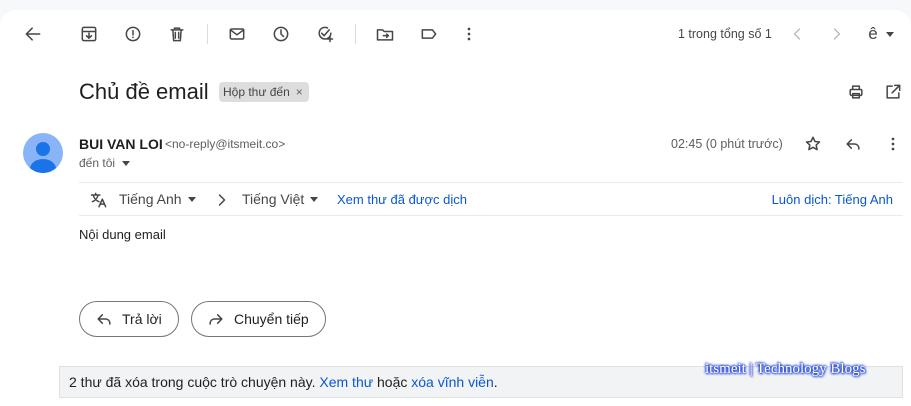 This screenshot has width=911, height=406. I want to click on input-tools-icon: ê, so click(881, 34).